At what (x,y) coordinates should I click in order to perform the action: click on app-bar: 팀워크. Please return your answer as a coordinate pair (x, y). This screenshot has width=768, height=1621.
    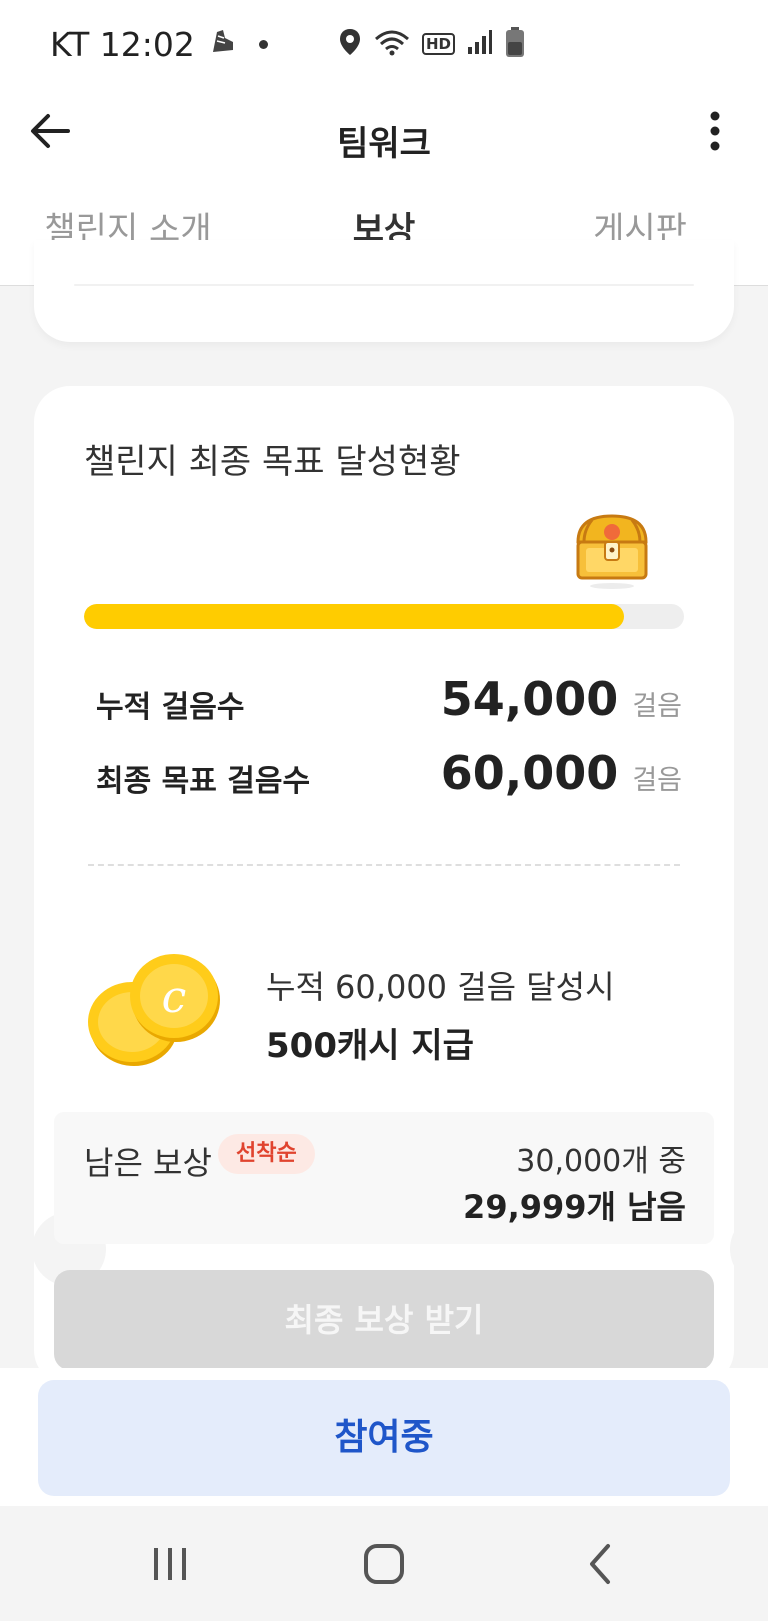
    Looking at the image, I should click on (384, 136).